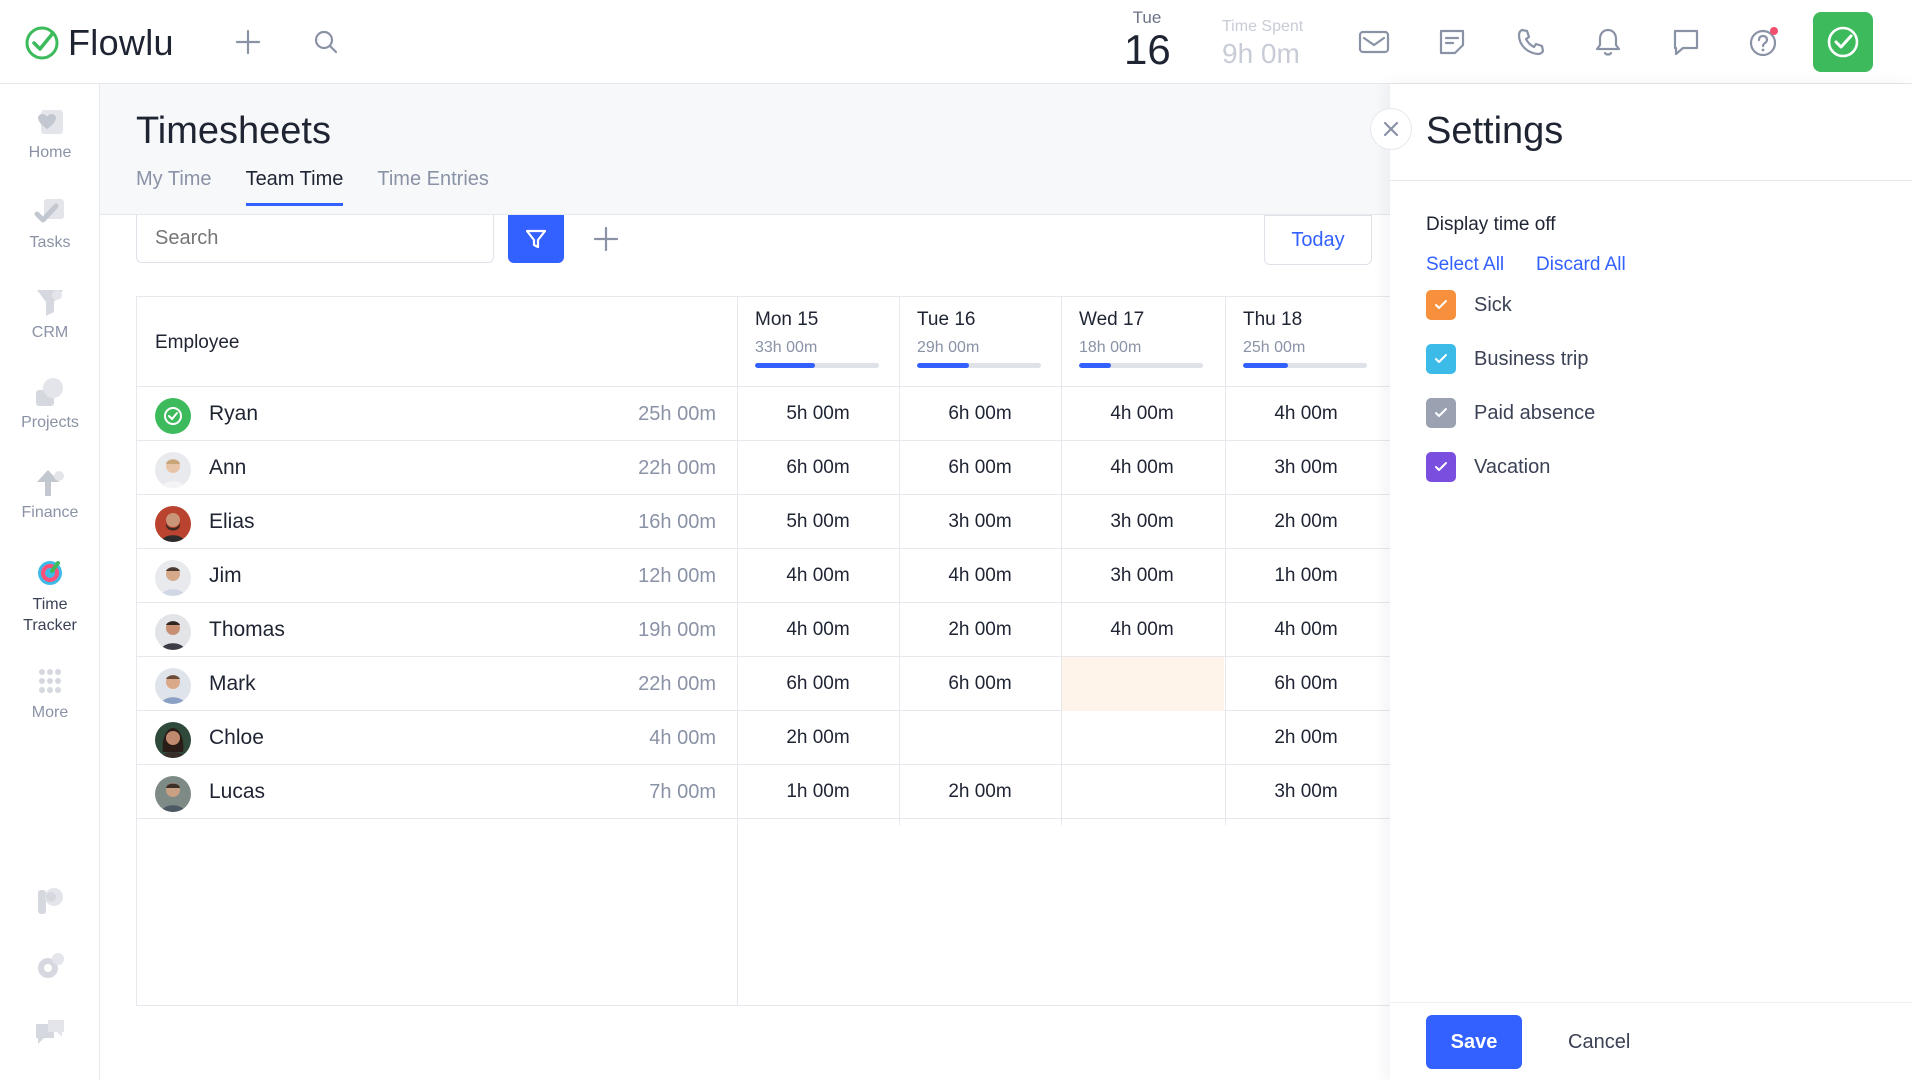  Describe the element at coordinates (248, 42) in the screenshot. I see `add-button` at that location.